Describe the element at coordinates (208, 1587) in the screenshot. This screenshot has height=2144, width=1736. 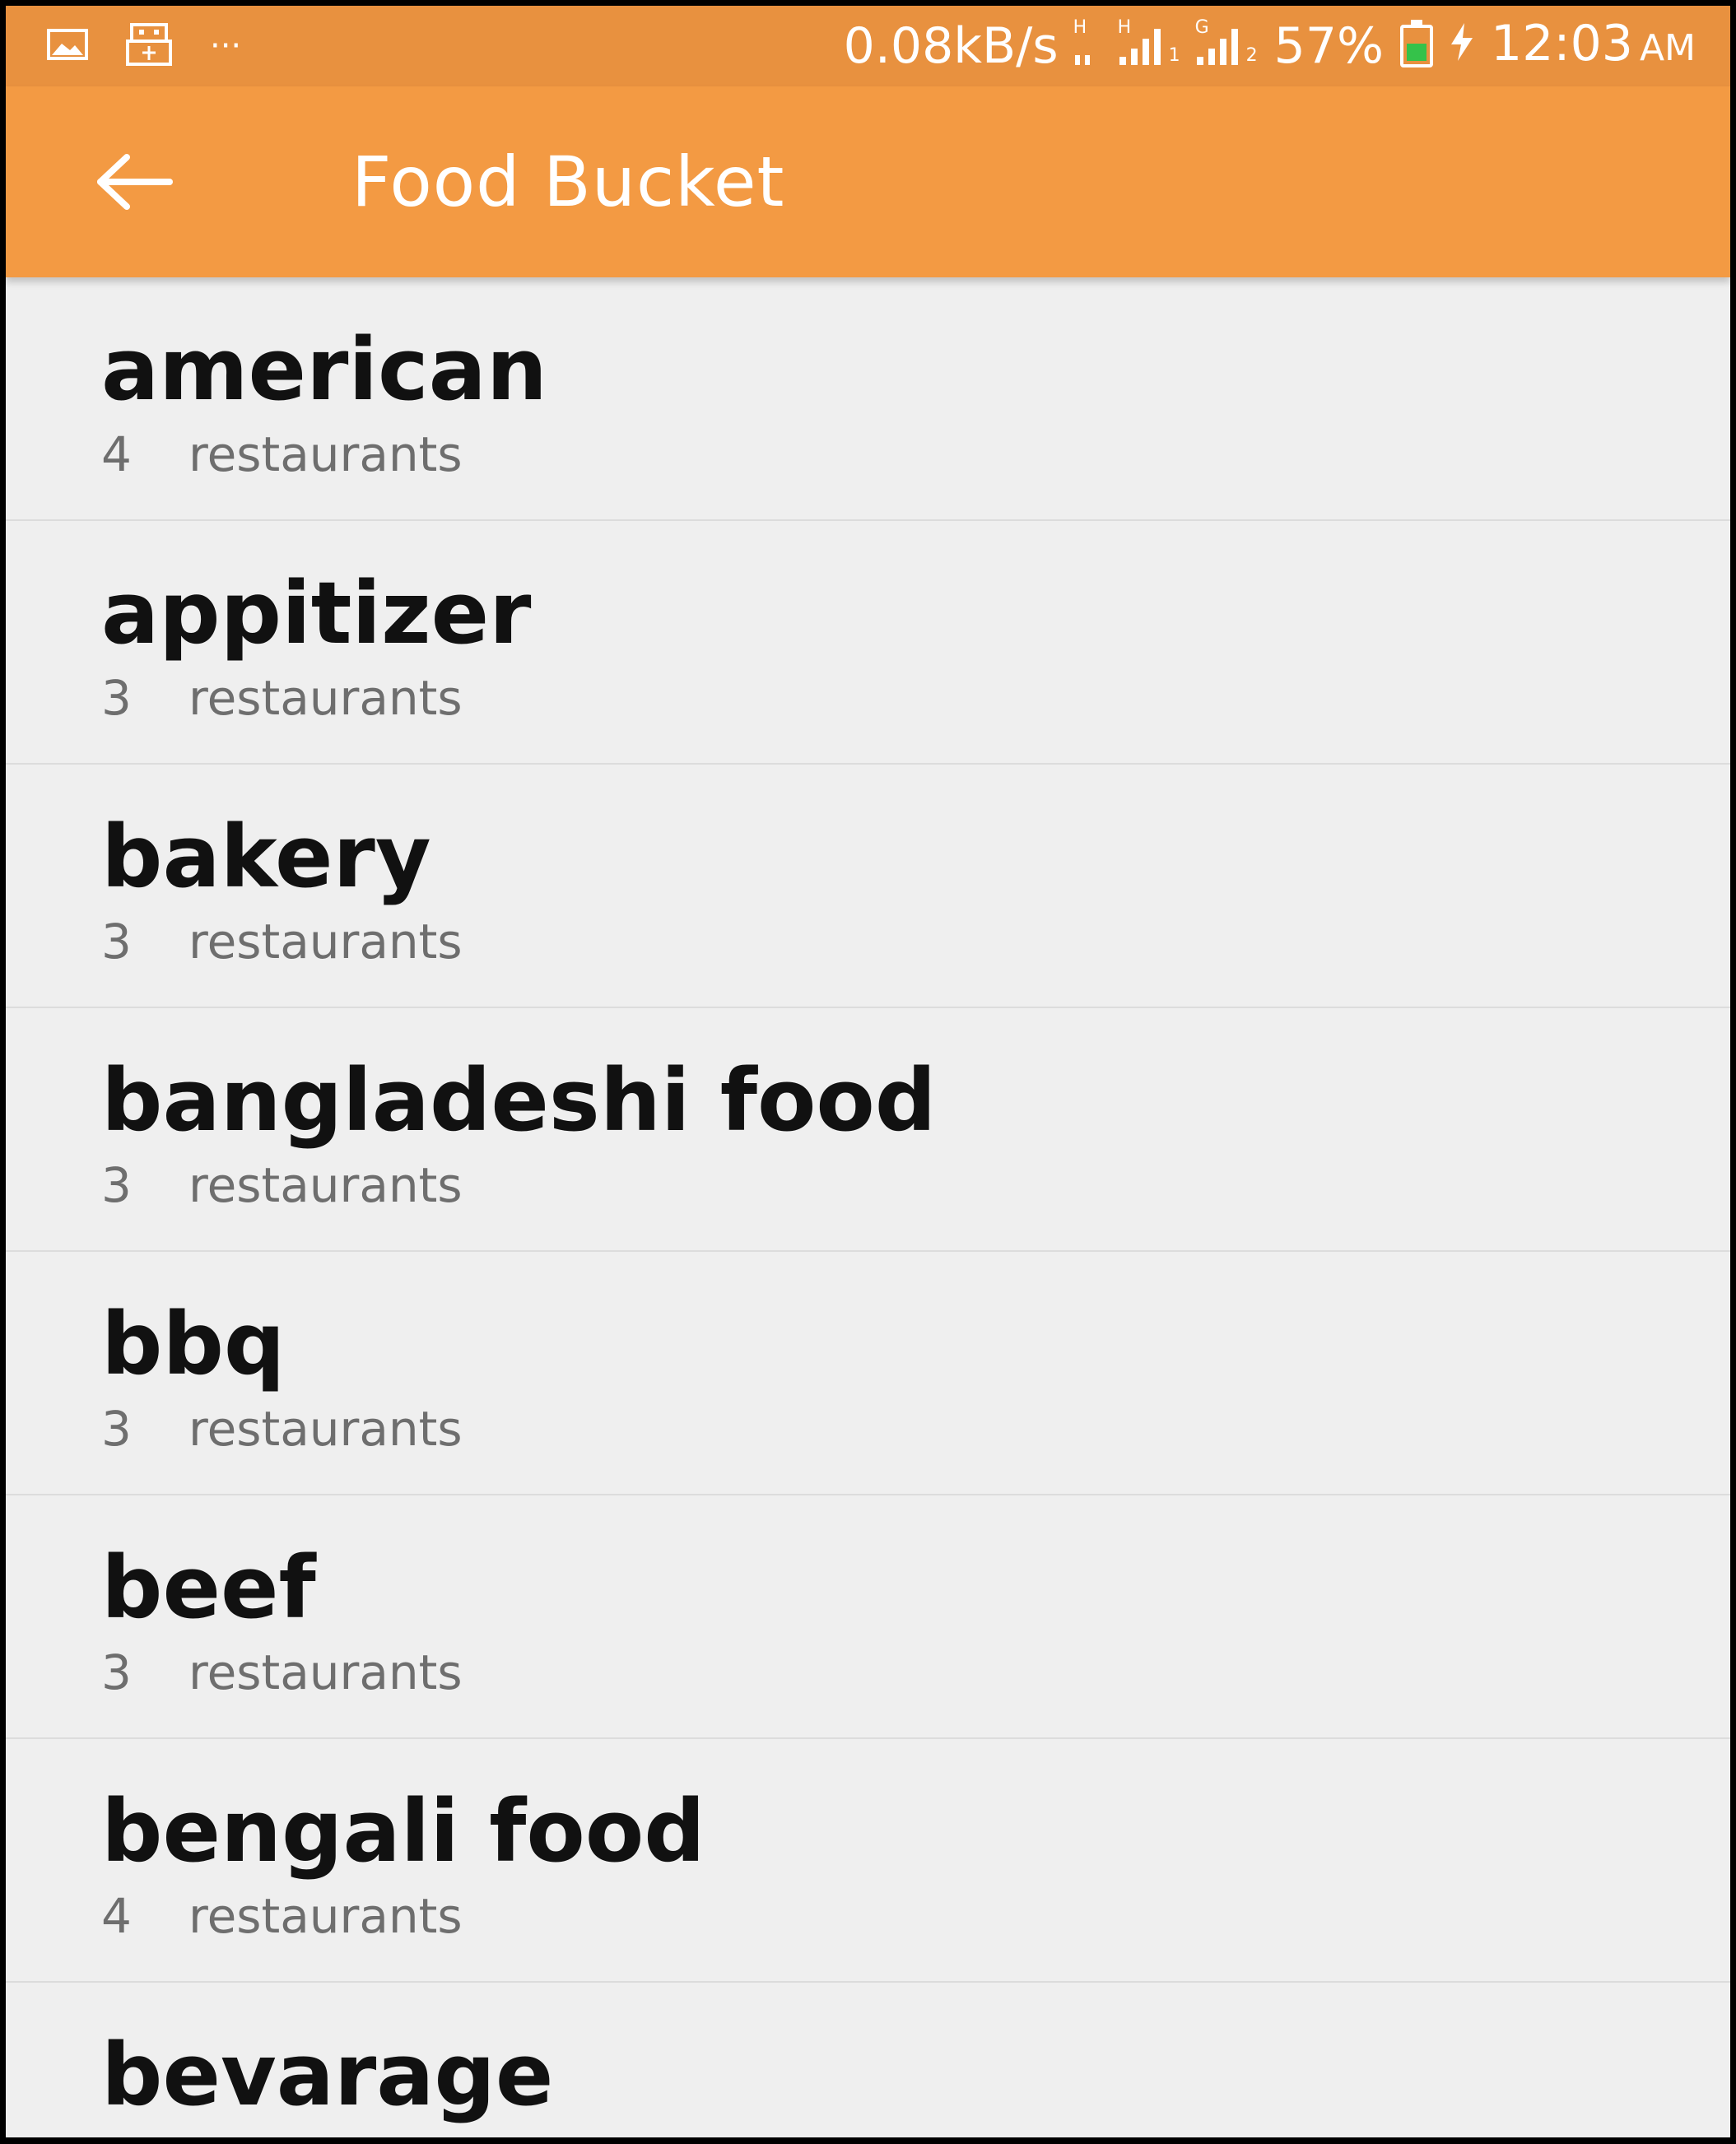
I see `category-name: beef` at that location.